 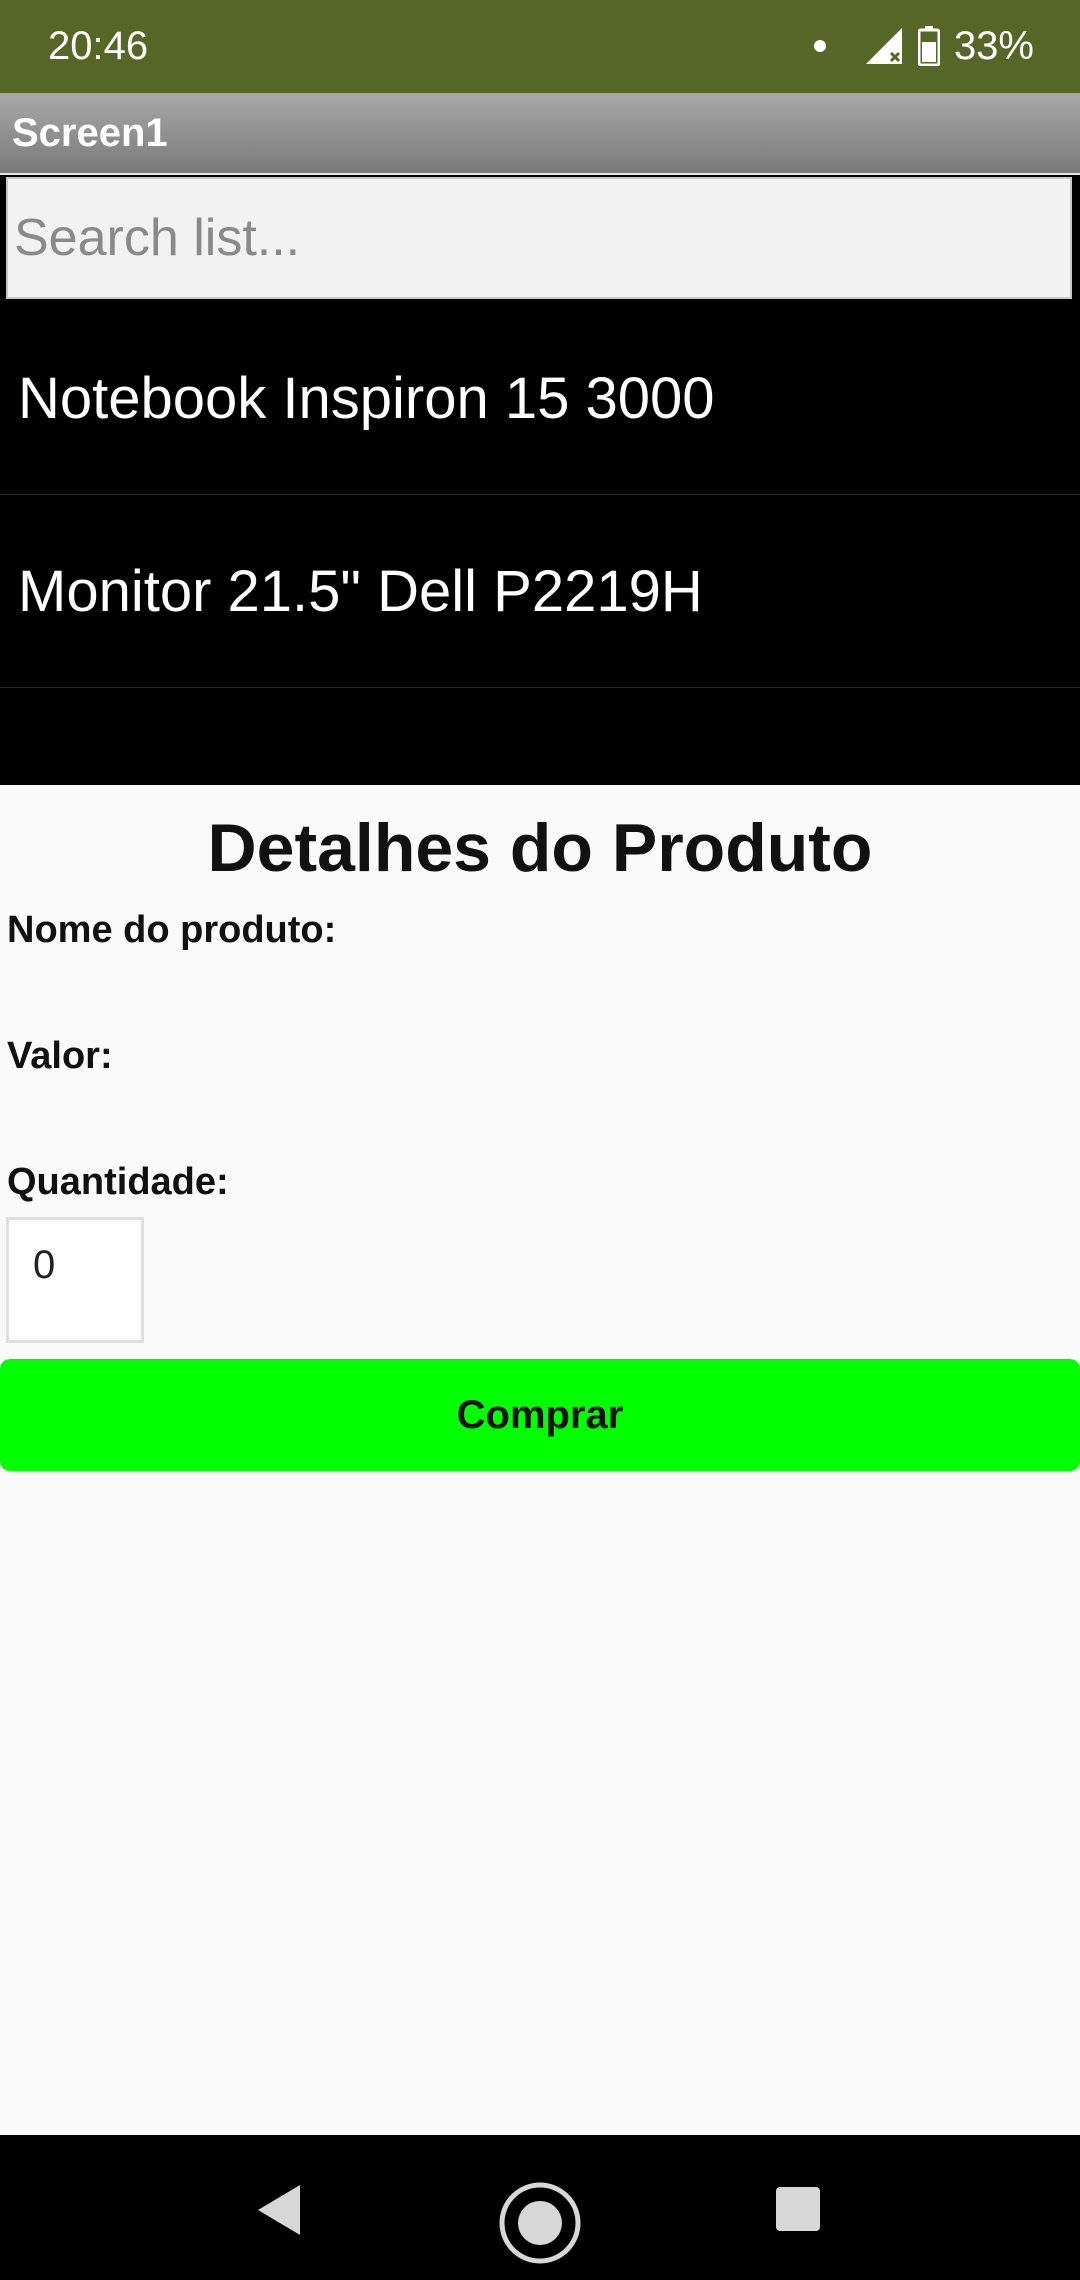 I want to click on status-icons: 33%, so click(x=923, y=46).